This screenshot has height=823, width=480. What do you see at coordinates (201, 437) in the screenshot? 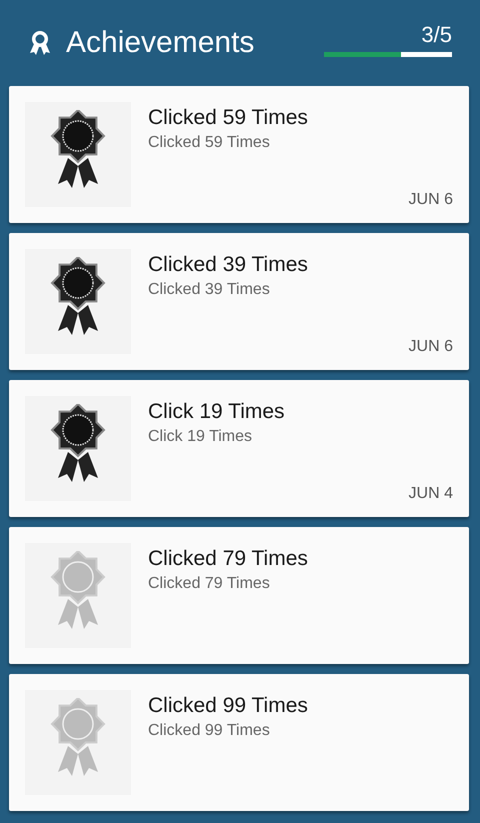
I see `achievement-description: Click 19 Times` at bounding box center [201, 437].